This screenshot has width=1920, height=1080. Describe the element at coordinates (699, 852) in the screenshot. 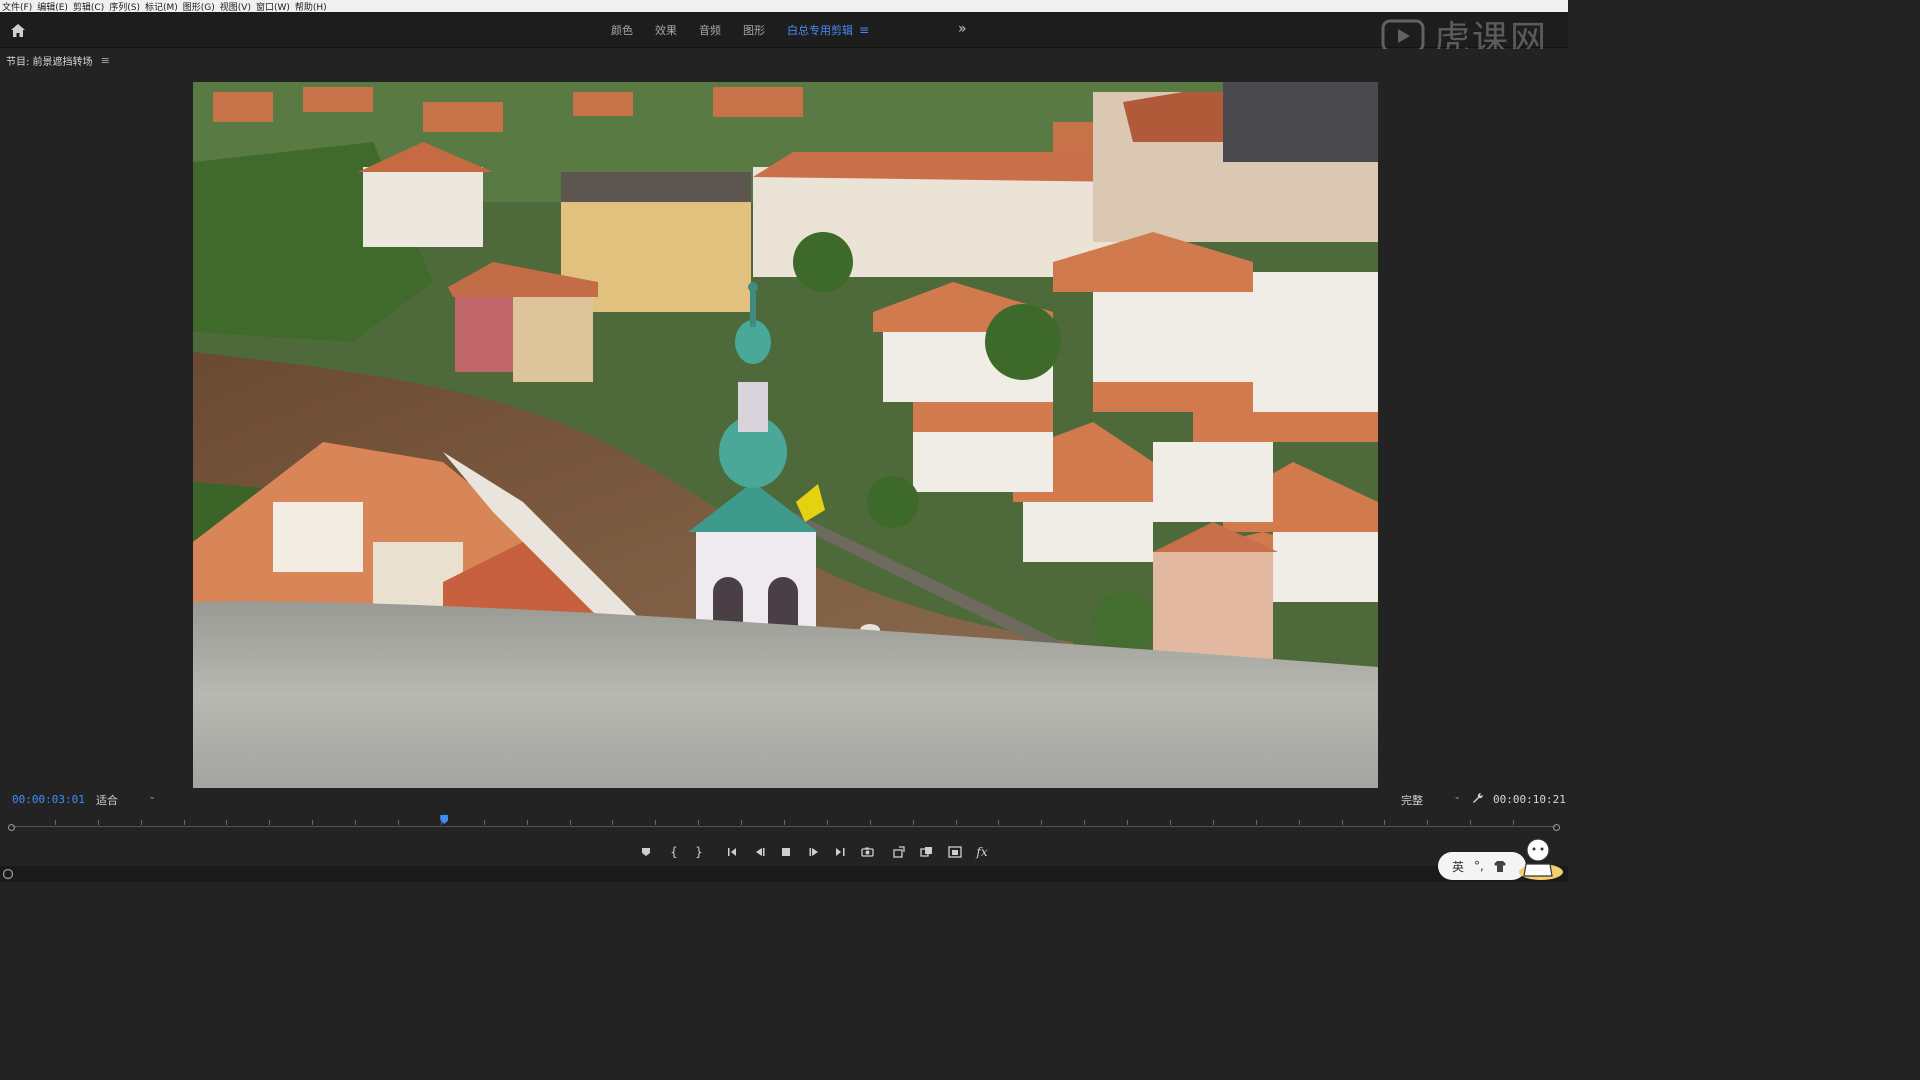

I see `mark-out-icon: }` at that location.